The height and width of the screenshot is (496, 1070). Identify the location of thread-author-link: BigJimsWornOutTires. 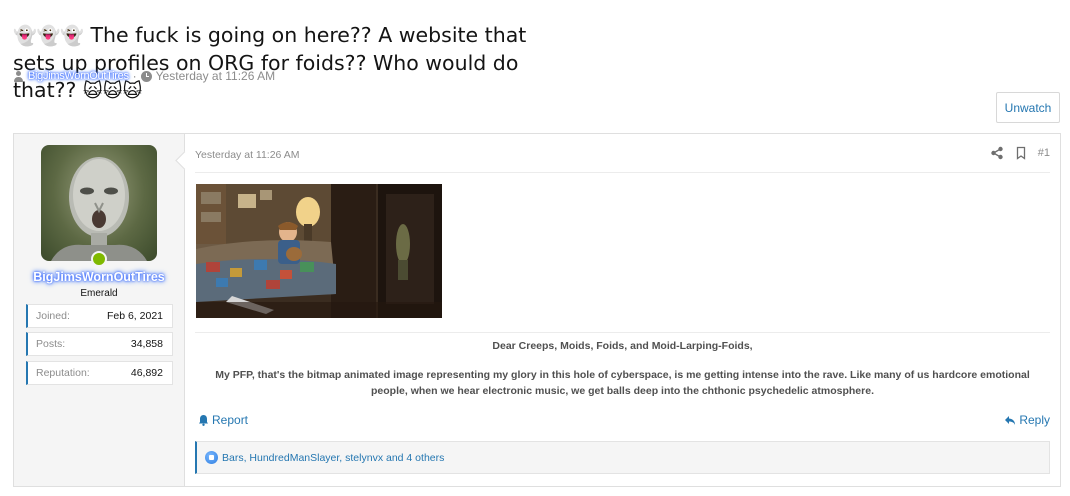
(78, 76).